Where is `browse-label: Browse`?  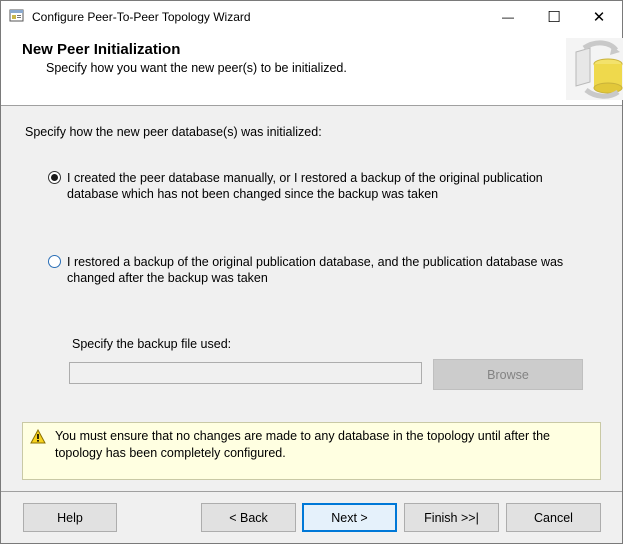
browse-label: Browse is located at coordinates (508, 374).